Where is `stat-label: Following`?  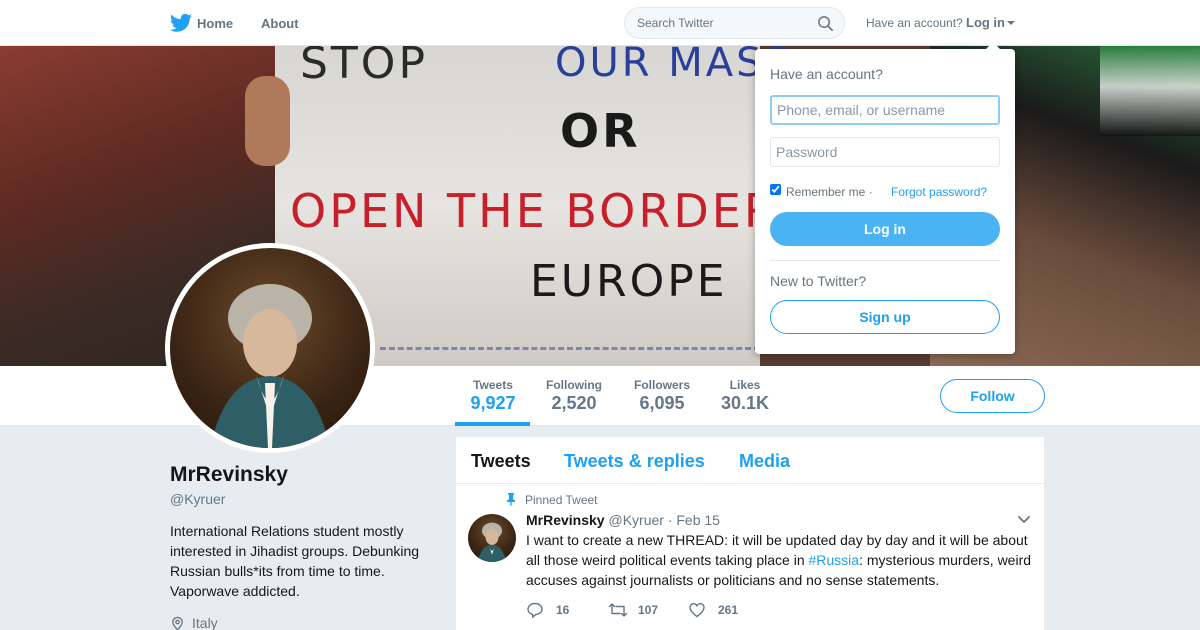 stat-label: Following is located at coordinates (574, 385).